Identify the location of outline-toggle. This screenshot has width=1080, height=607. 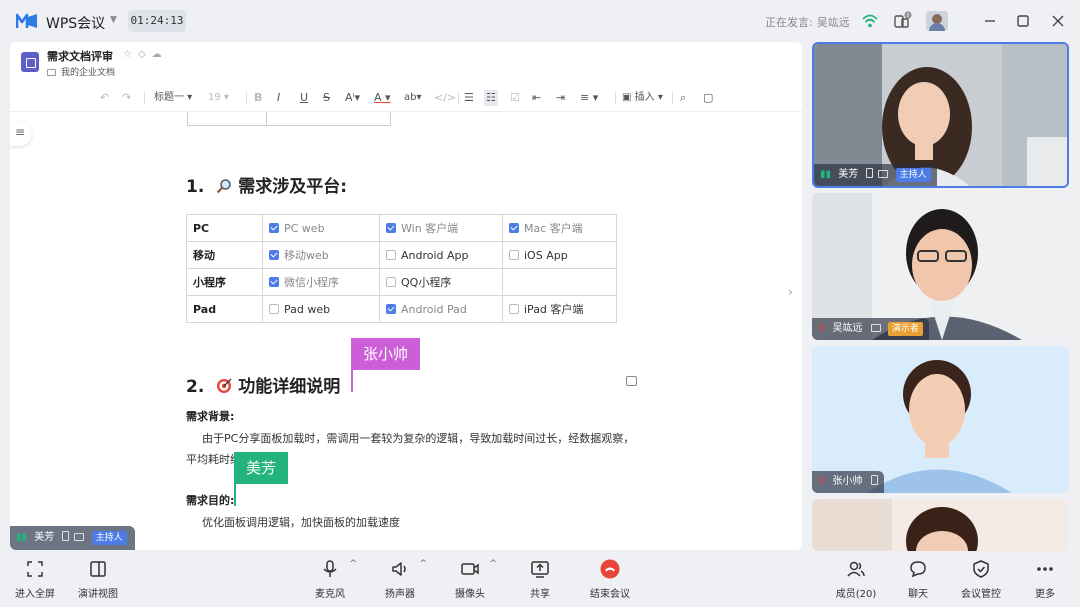
(21, 134).